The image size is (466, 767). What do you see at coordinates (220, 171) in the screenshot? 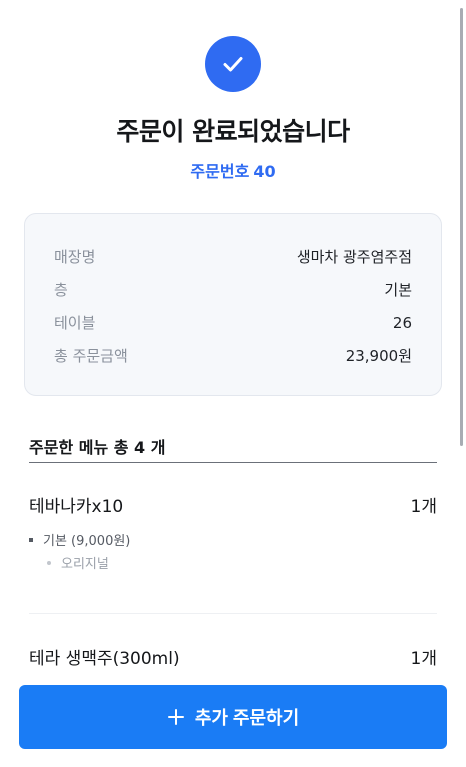
I see `order-number-label: 주문번호` at bounding box center [220, 171].